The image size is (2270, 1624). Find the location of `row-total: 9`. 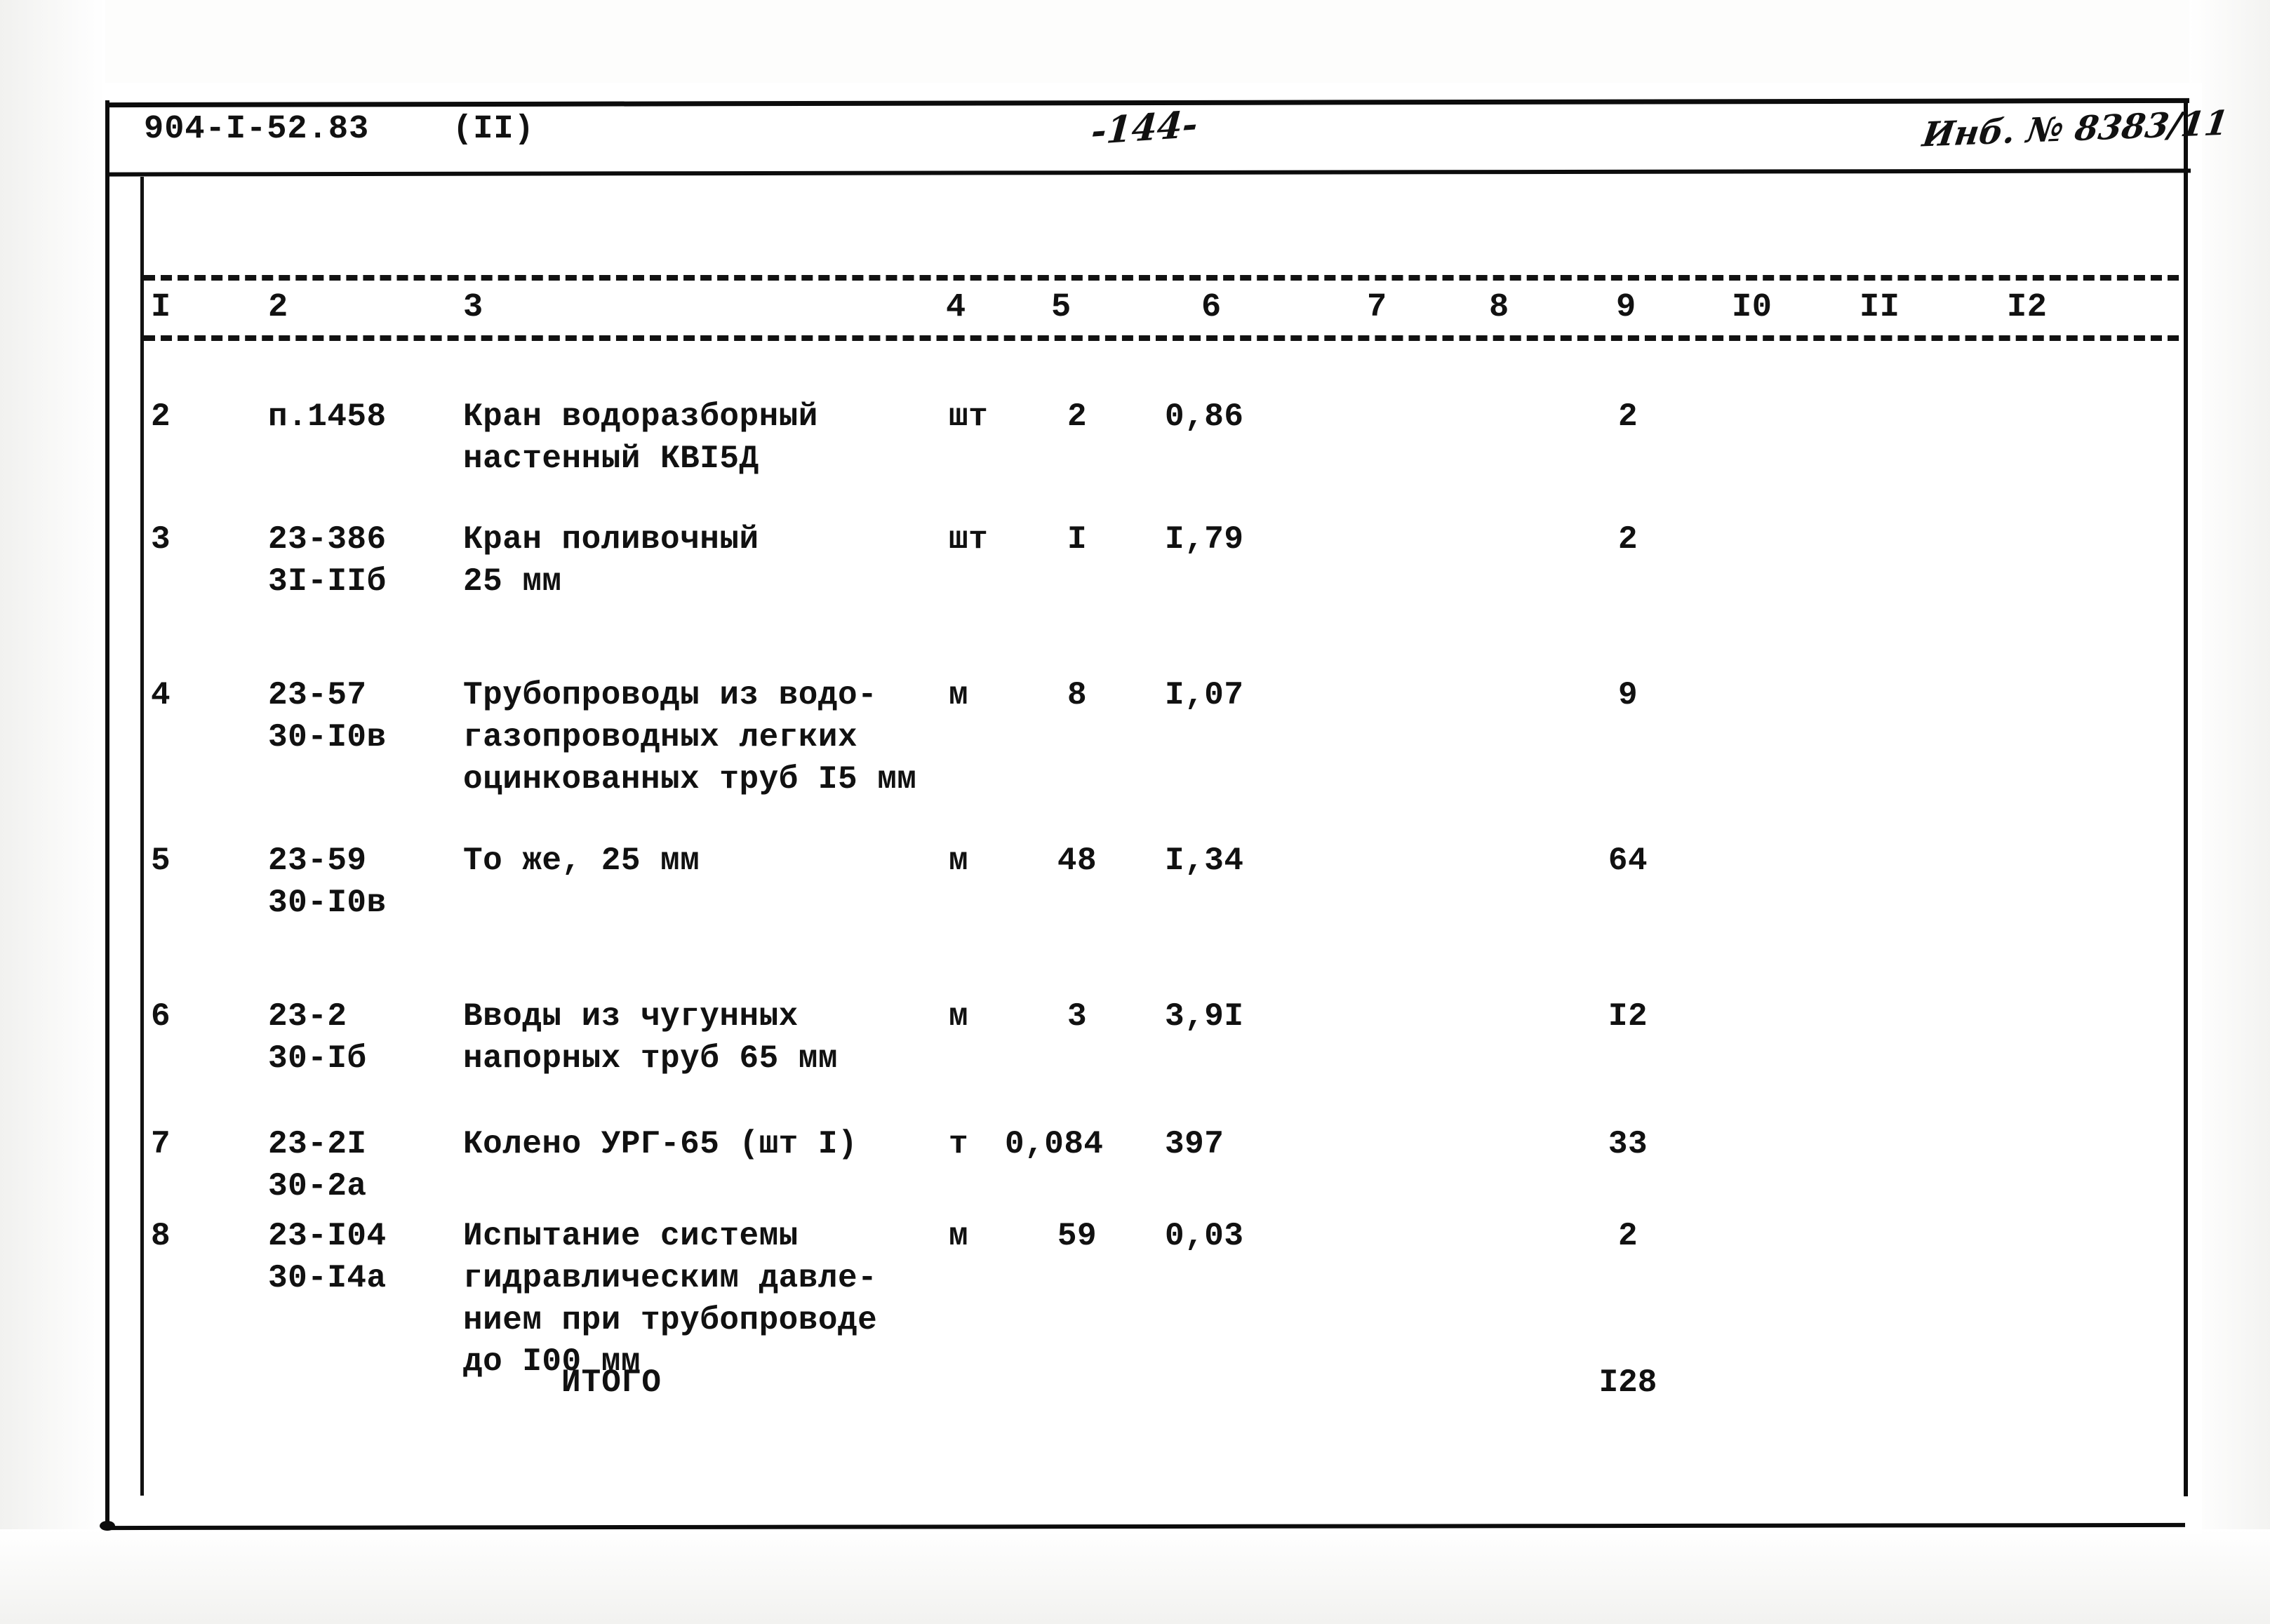

row-total: 9 is located at coordinates (1627, 695).